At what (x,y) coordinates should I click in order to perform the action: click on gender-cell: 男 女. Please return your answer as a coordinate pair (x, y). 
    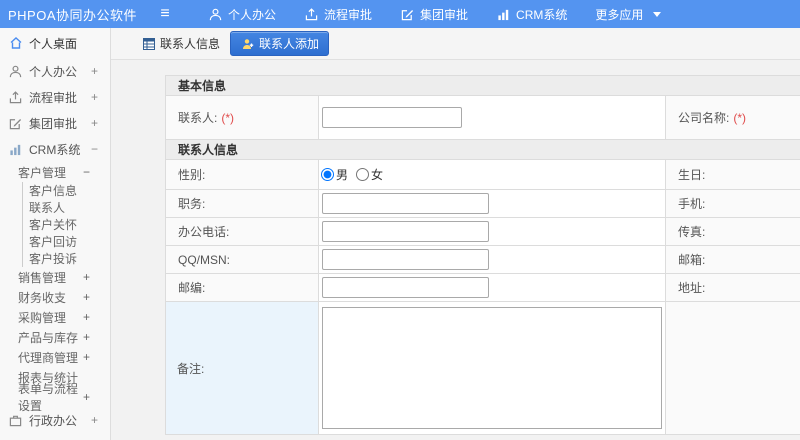
    Looking at the image, I should click on (492, 174).